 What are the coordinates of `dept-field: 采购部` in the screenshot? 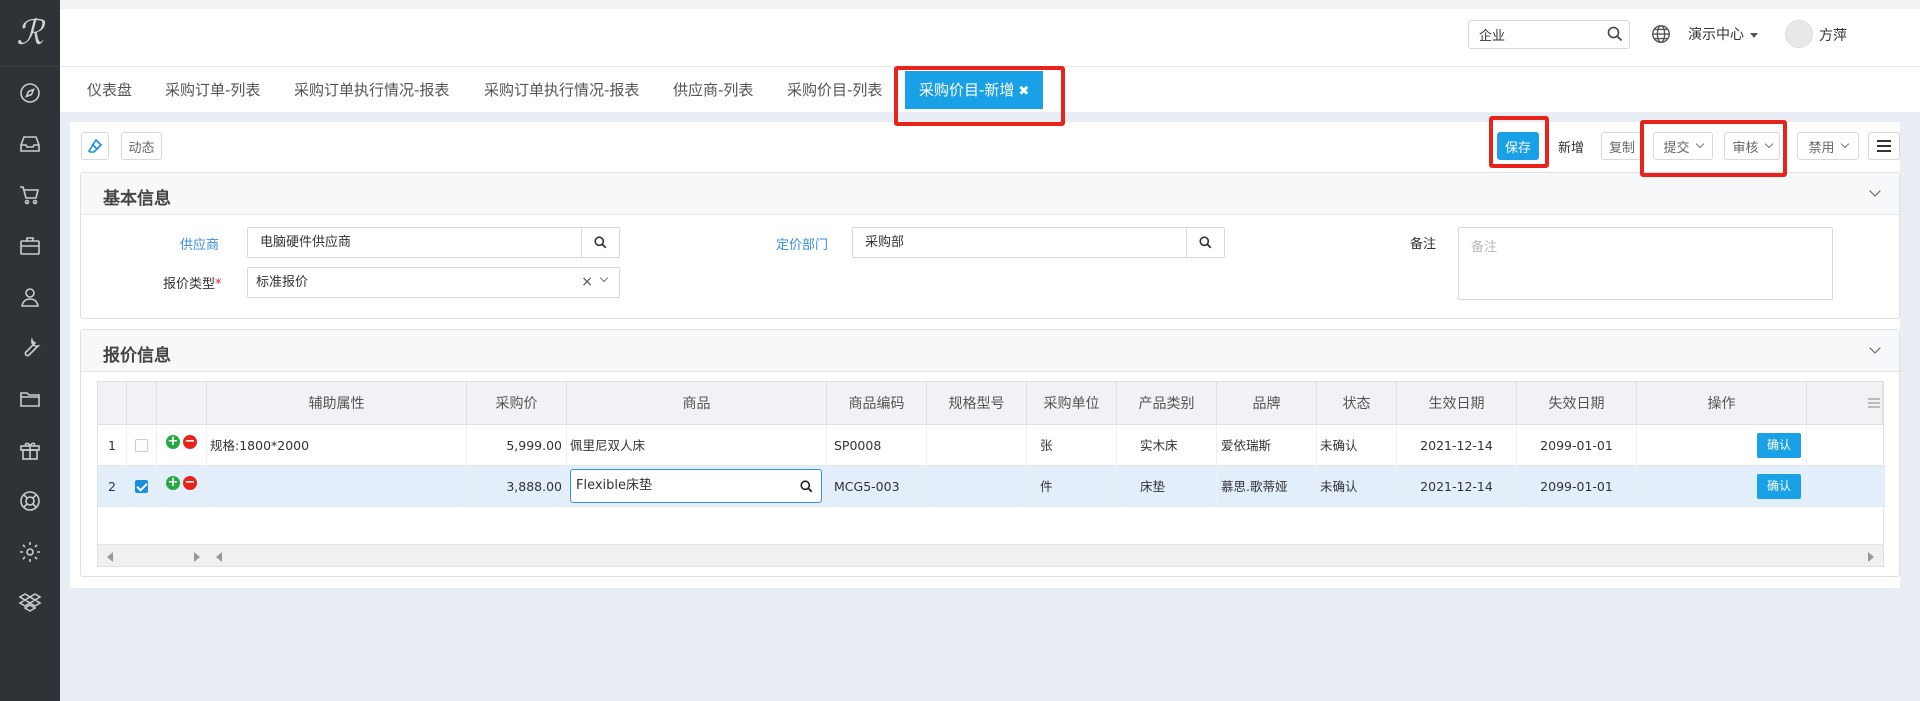 It's located at (1038, 242).